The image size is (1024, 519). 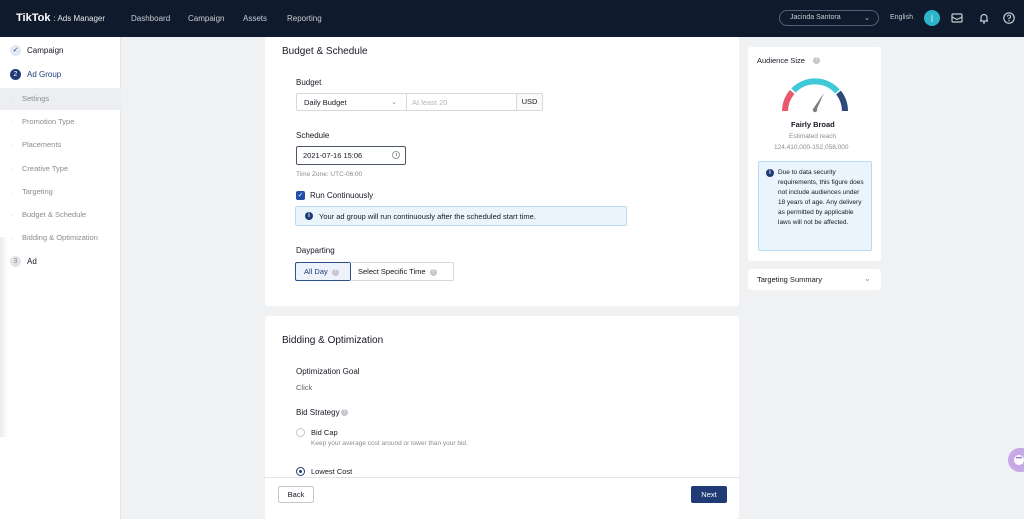 I want to click on sidebar-shadow, so click(x=4, y=337).